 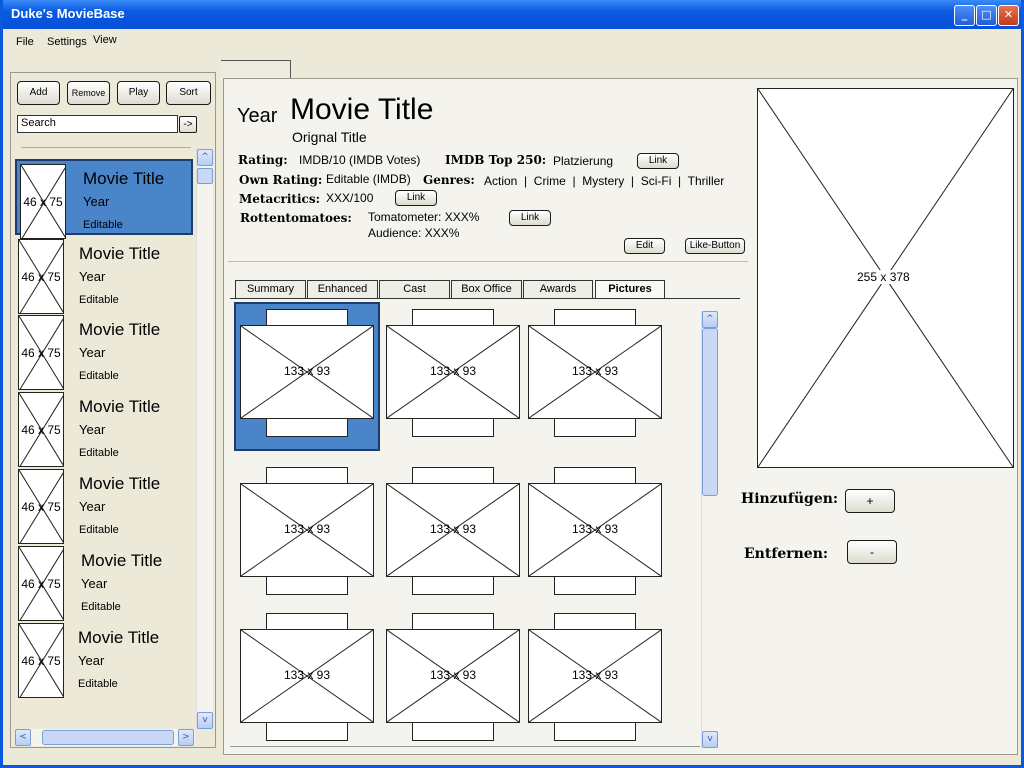 I want to click on menu-file: File, so click(x=25, y=42).